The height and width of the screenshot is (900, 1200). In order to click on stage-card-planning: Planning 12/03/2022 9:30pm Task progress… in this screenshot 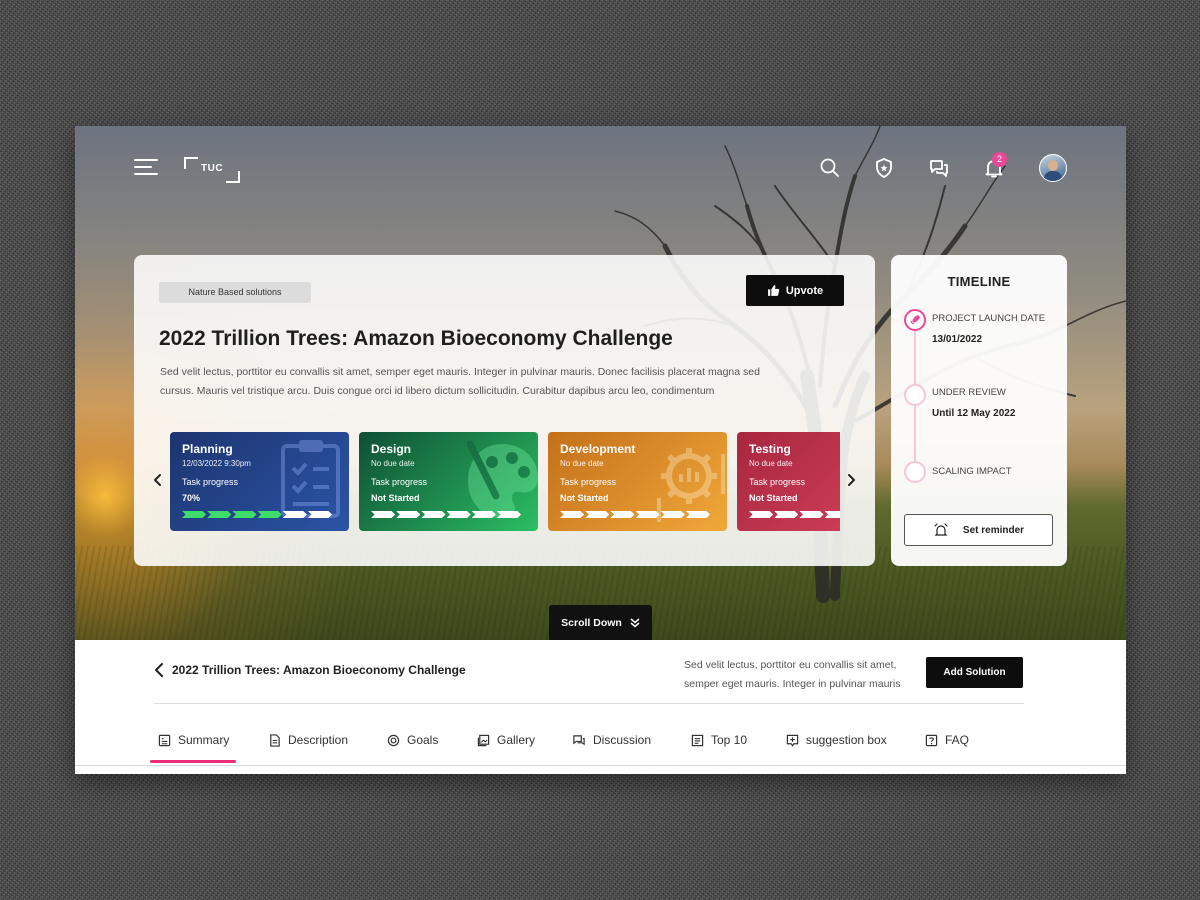, I will do `click(259, 481)`.